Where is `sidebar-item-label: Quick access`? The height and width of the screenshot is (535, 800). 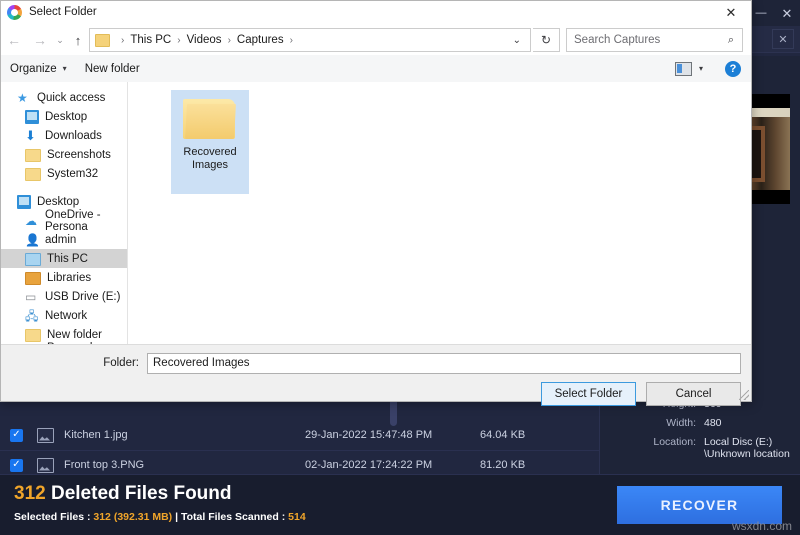
sidebar-item-label: Quick access is located at coordinates (71, 97).